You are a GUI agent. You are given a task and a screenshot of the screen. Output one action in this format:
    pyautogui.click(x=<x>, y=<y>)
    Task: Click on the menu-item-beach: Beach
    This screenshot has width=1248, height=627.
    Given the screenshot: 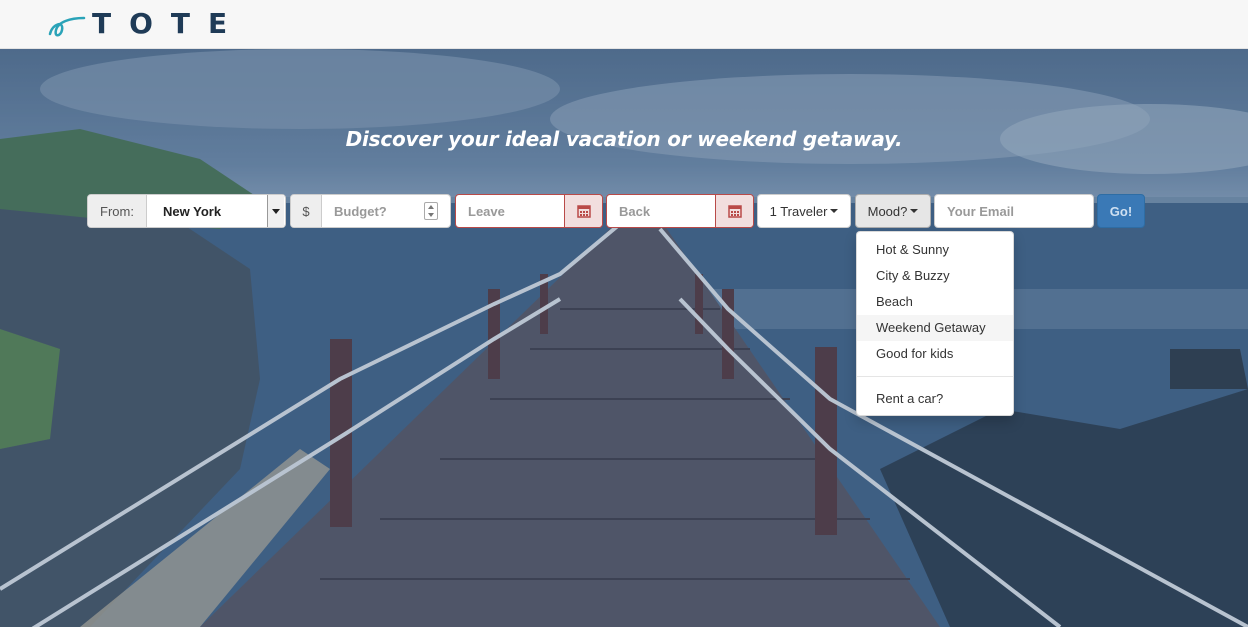 What is the action you would take?
    pyautogui.click(x=935, y=302)
    